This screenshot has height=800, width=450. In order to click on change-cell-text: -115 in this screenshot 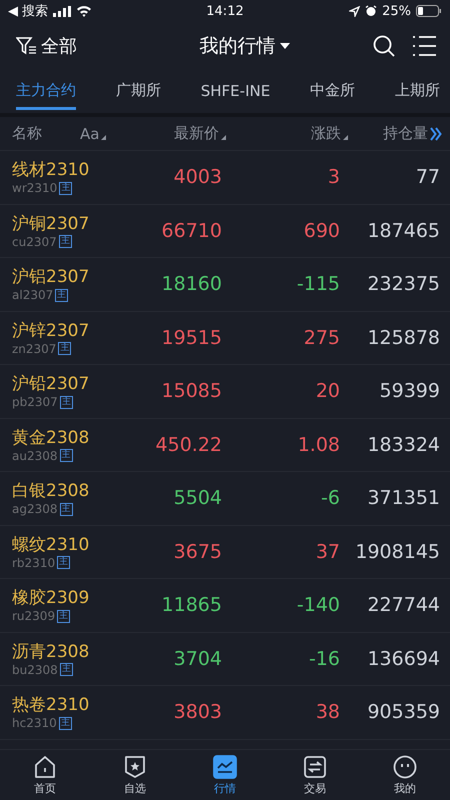, I will do `click(318, 284)`.